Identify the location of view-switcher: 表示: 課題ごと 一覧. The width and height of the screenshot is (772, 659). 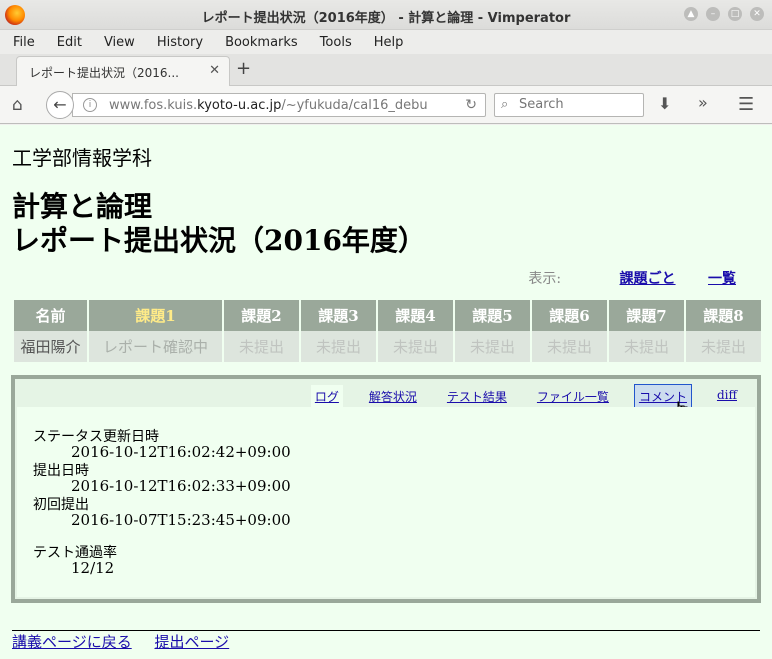
(632, 278).